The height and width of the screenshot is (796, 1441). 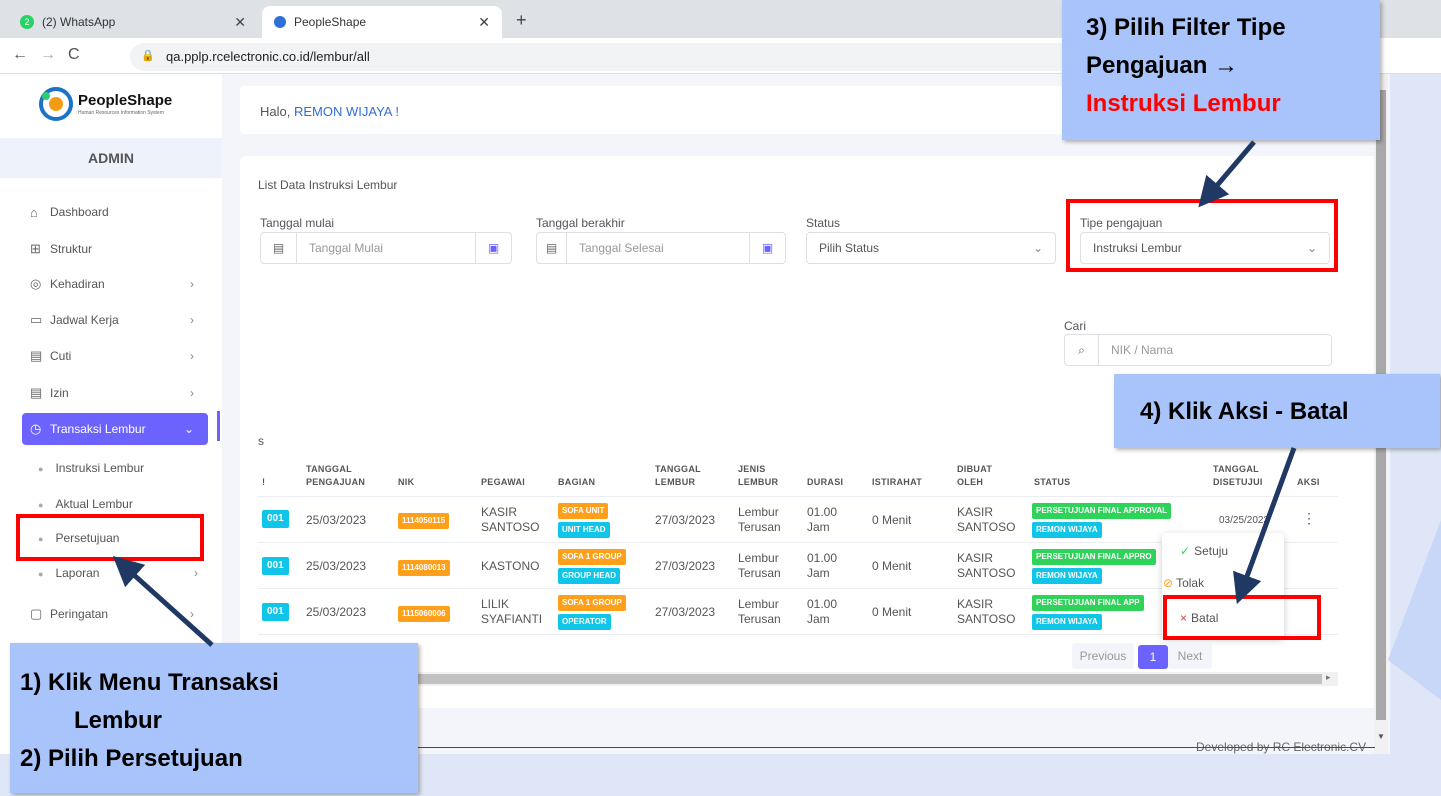 What do you see at coordinates (1183, 583) in the screenshot?
I see `reject-option: ⊘ Tolak` at bounding box center [1183, 583].